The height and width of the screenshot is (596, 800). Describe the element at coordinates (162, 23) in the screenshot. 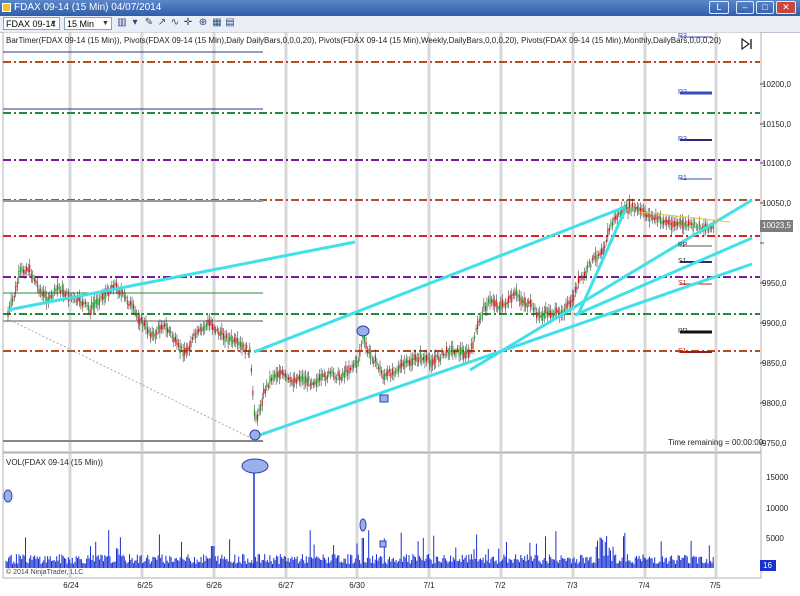

I see `arrow-icon: ↗` at that location.